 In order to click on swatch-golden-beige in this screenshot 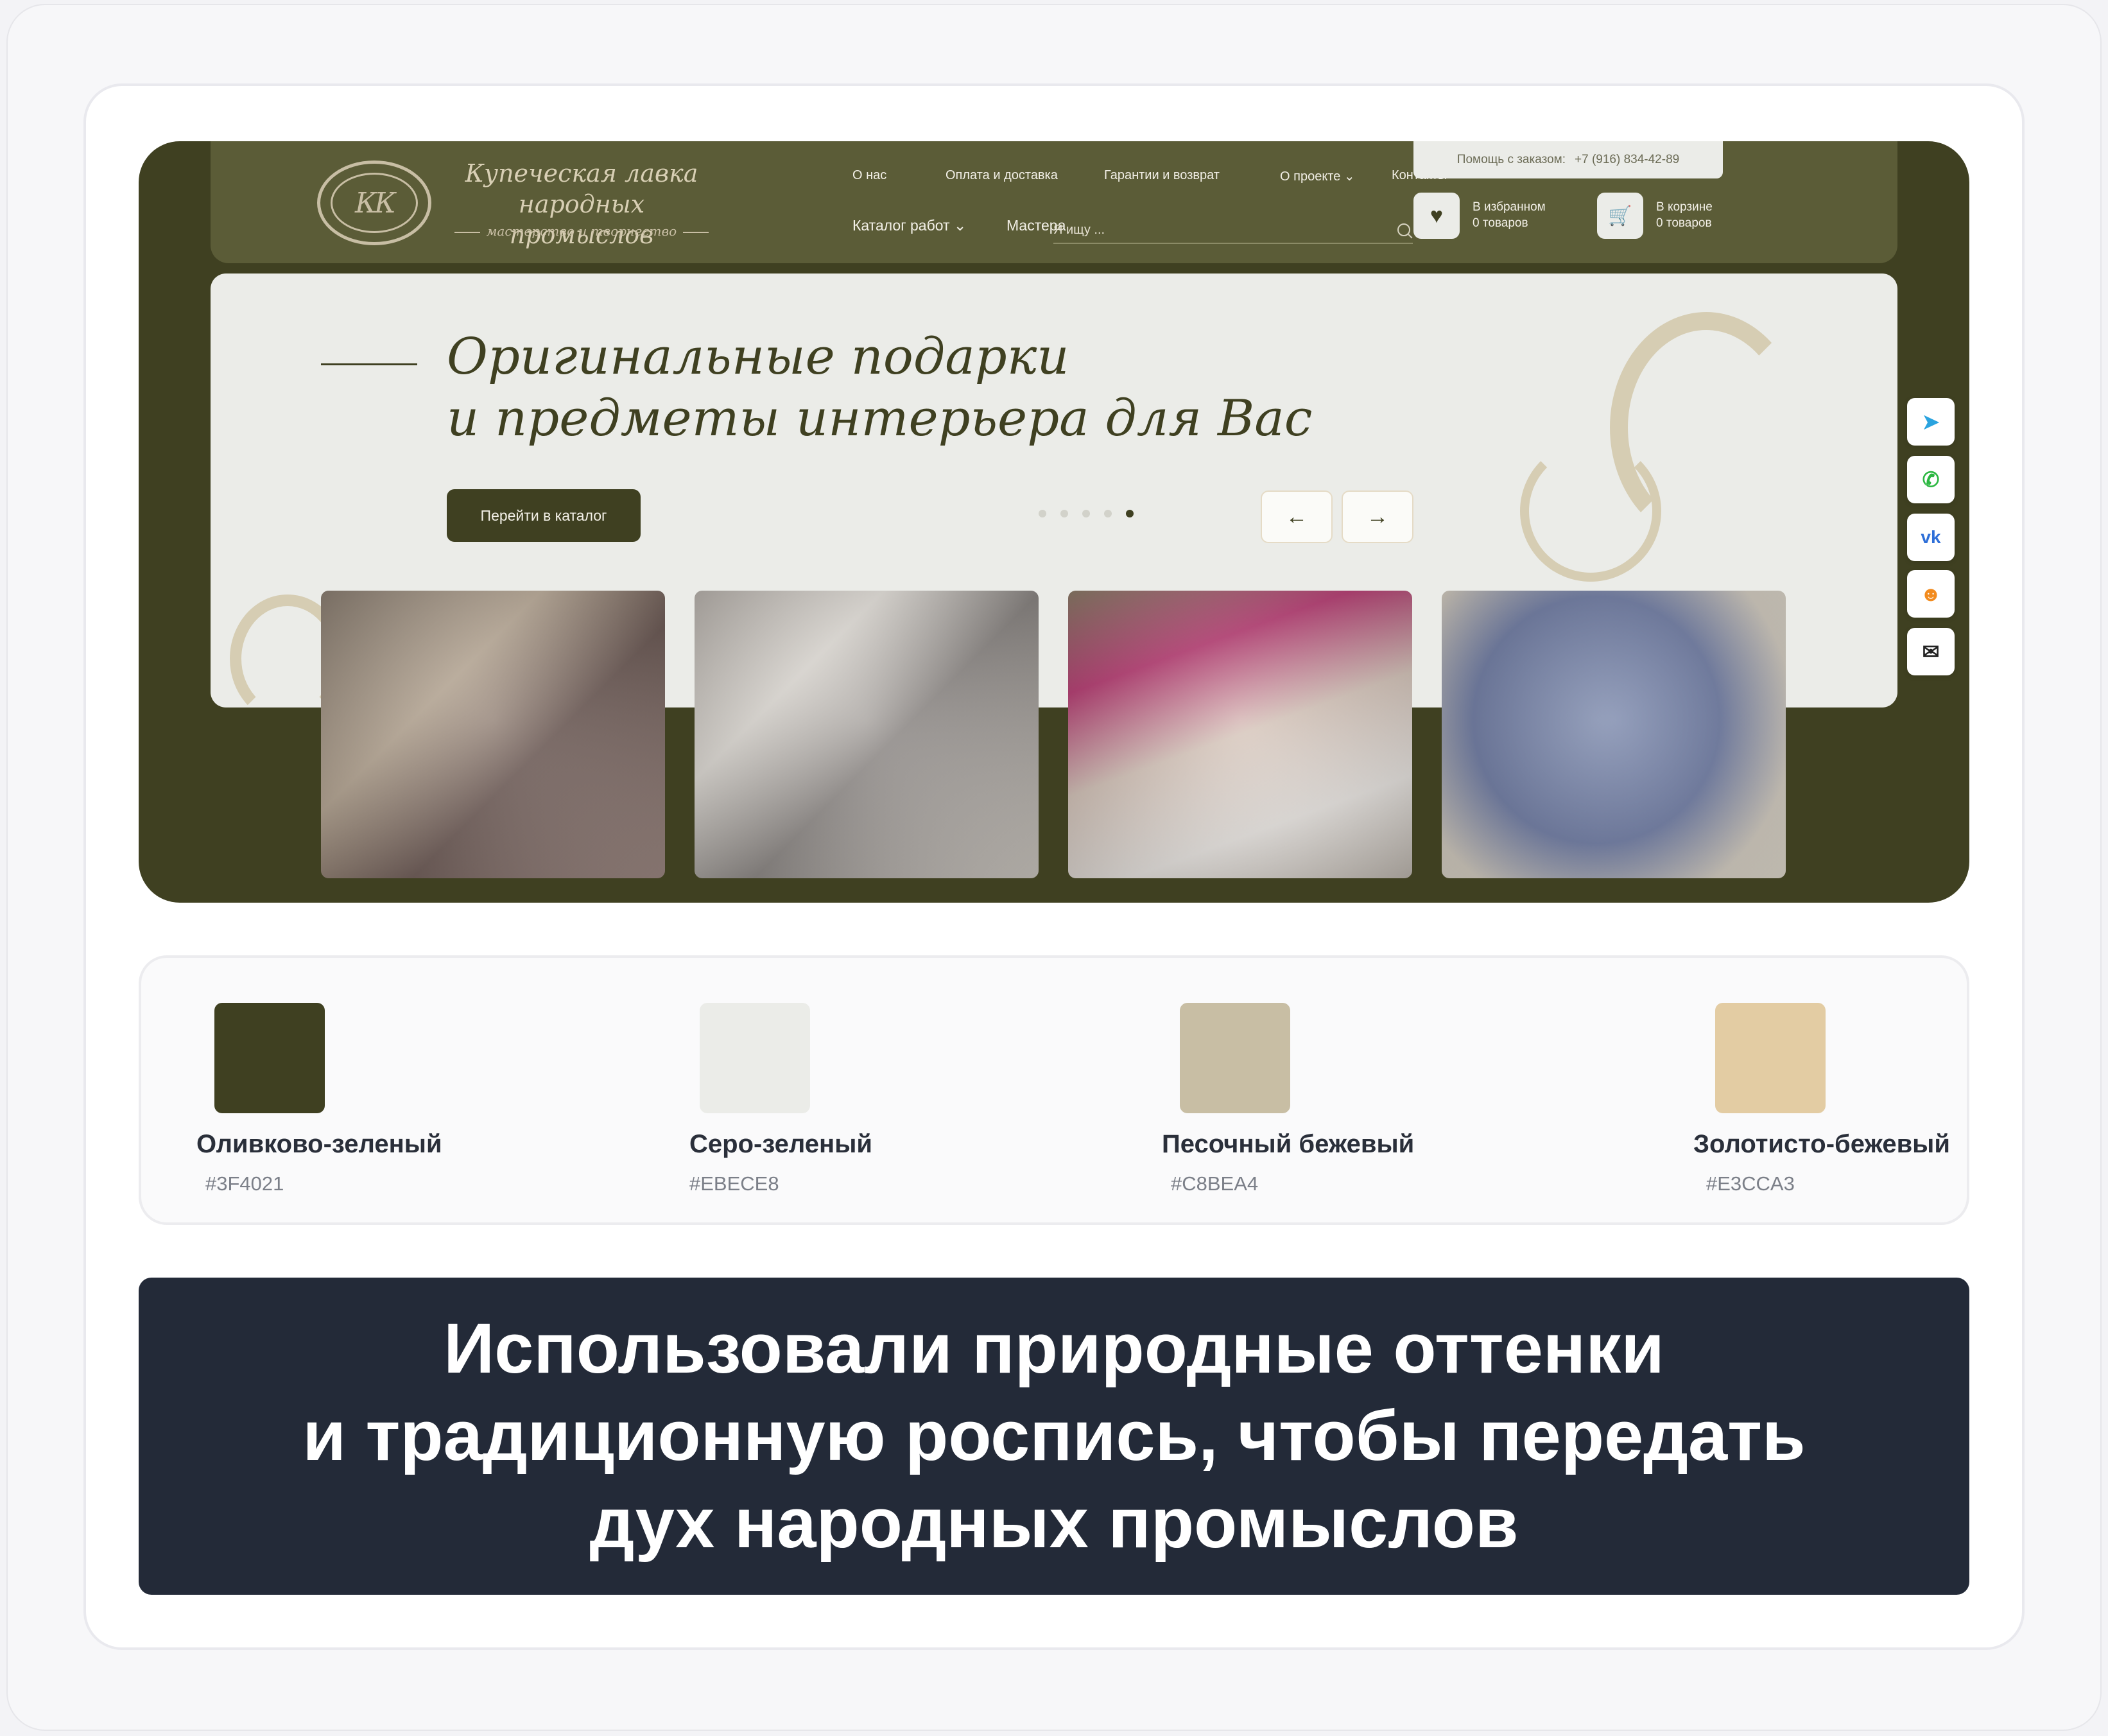, I will do `click(1770, 1058)`.